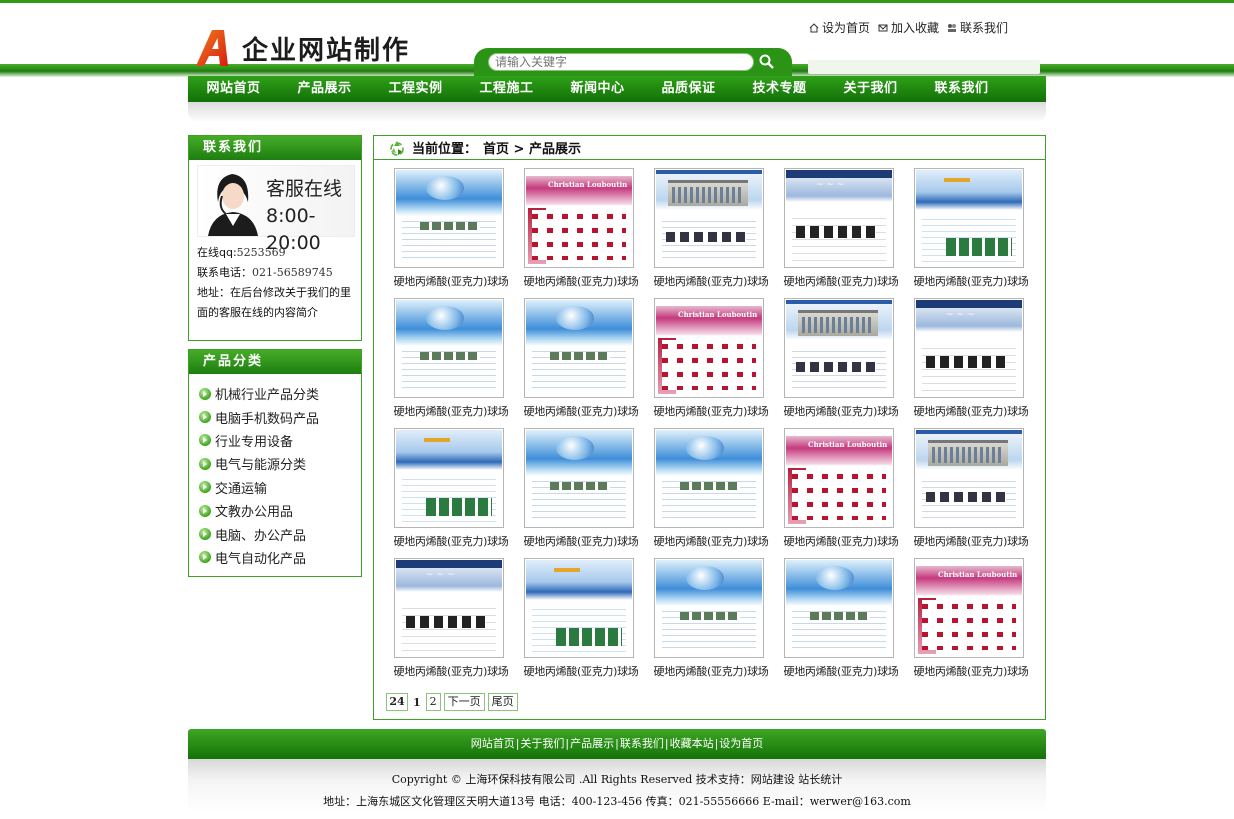 The height and width of the screenshot is (819, 1234). Describe the element at coordinates (280, 487) in the screenshot. I see `category-item: 交通运输` at that location.